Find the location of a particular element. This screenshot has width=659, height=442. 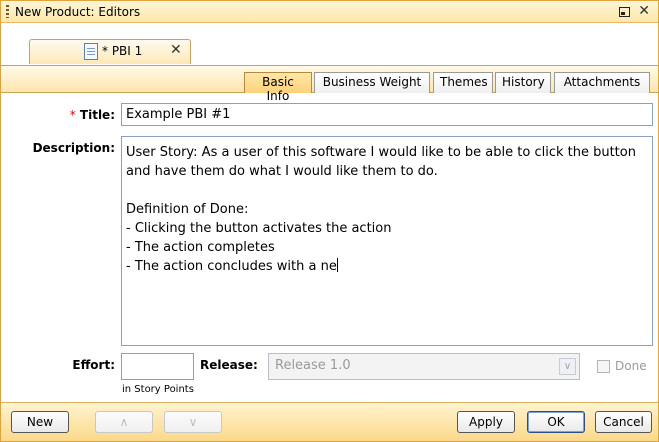

effort-field is located at coordinates (157, 366).